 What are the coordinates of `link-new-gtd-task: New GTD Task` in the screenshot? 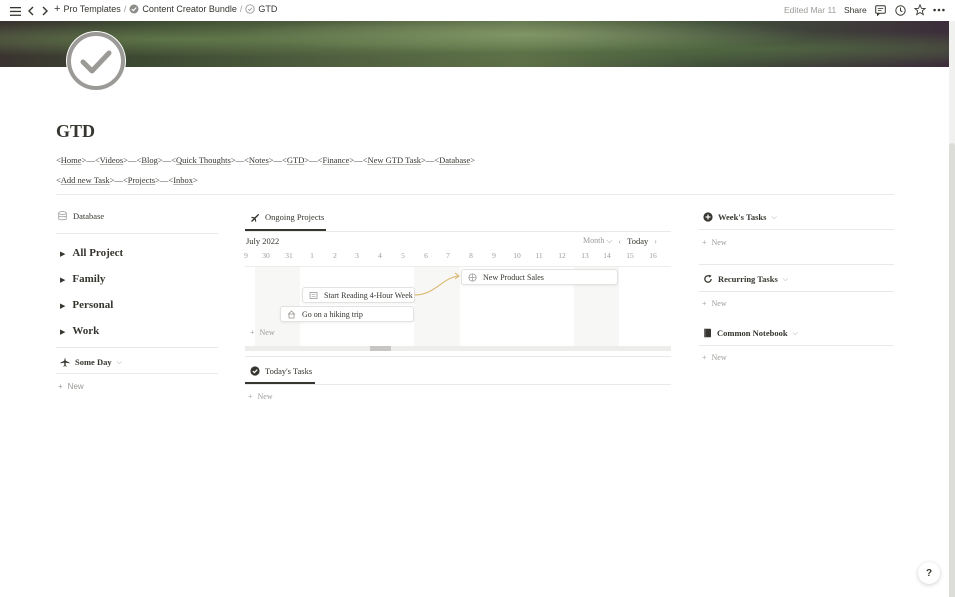 It's located at (394, 160).